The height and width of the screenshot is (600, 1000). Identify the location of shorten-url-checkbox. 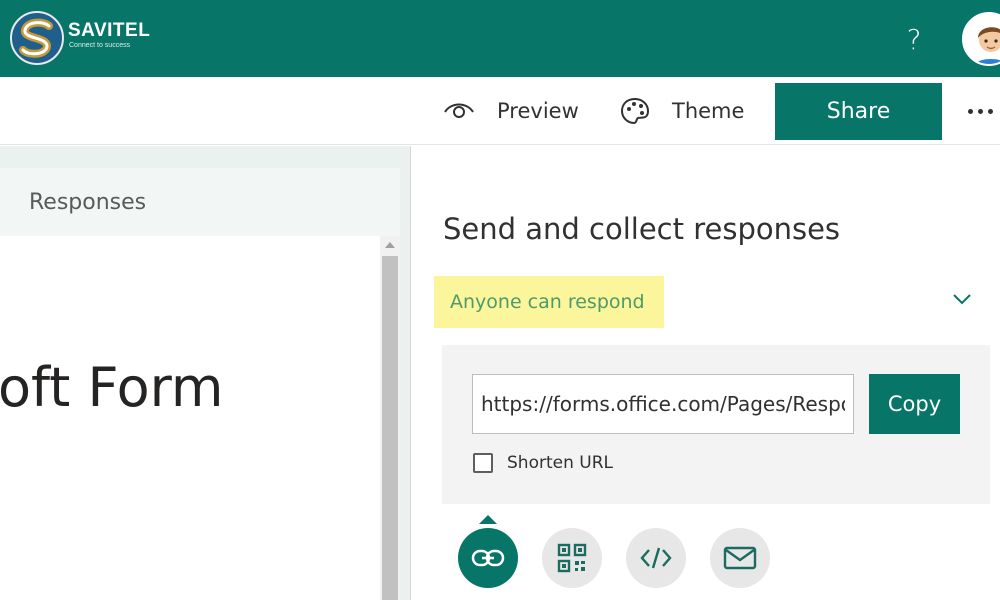
(483, 463).